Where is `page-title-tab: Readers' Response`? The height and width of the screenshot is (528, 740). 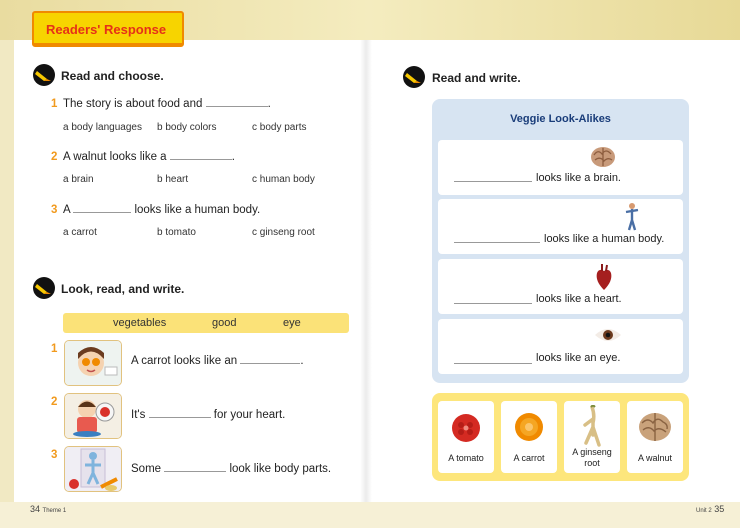 page-title-tab: Readers' Response is located at coordinates (108, 29).